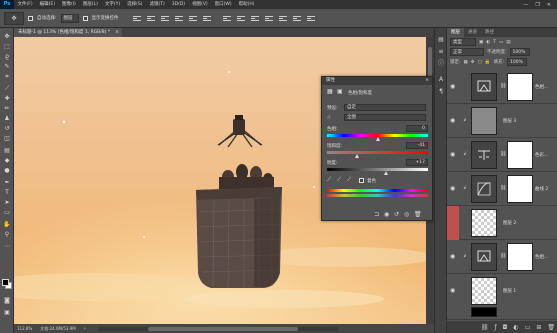 This screenshot has width=557, height=333. I want to click on screen-mode-icon: ▣, so click(7, 312).